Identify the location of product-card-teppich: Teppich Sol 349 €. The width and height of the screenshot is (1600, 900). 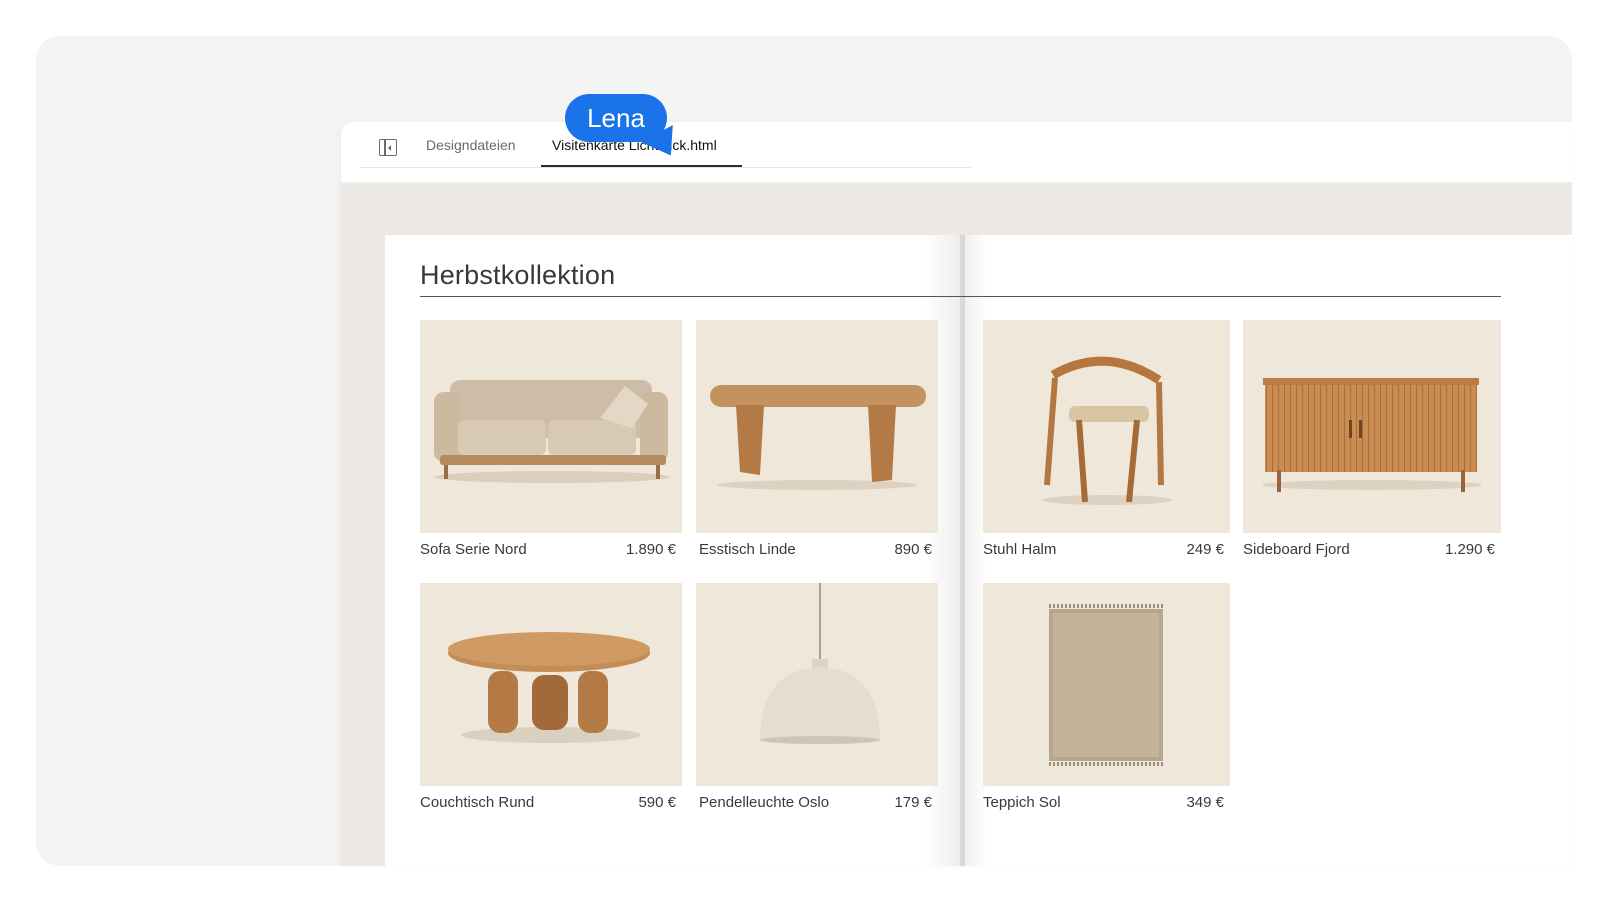
(1106, 703).